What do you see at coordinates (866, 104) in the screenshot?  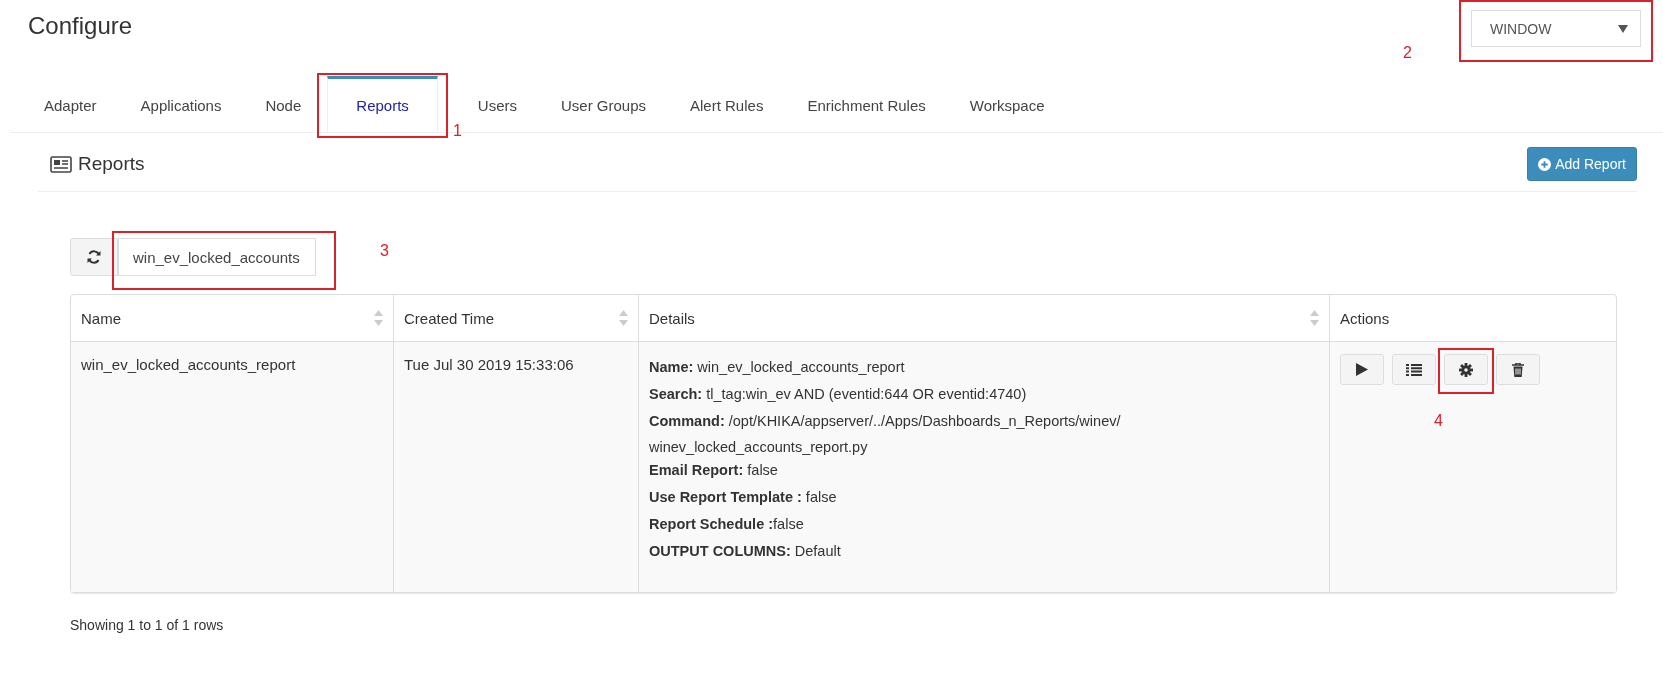 I see `tab: Enrichment Rules` at bounding box center [866, 104].